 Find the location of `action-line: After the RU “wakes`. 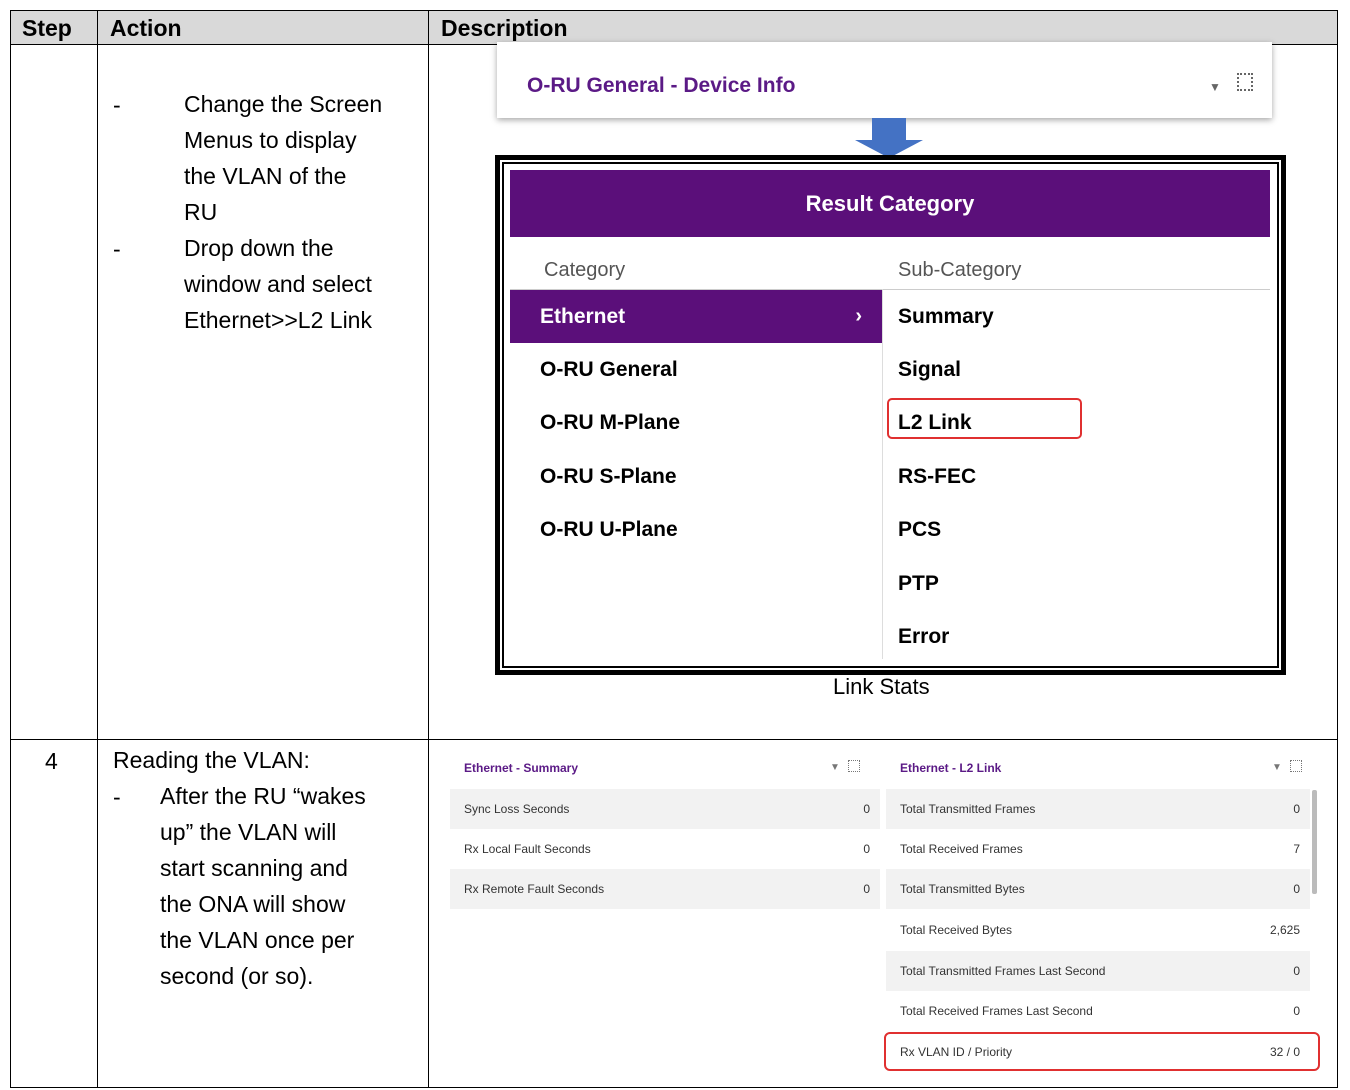

action-line: After the RU “wakes is located at coordinates (263, 796).